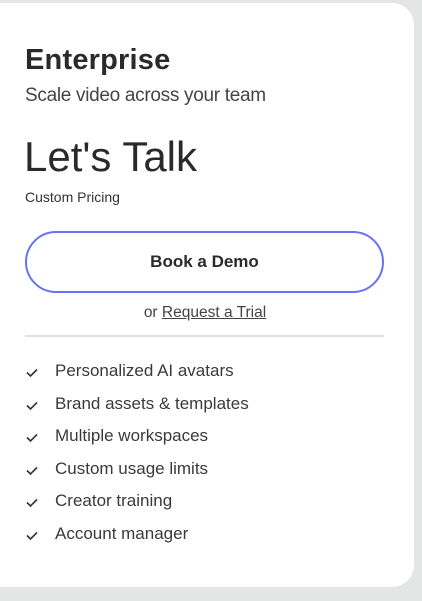 The height and width of the screenshot is (601, 422). I want to click on list-item: Multiple workspaces, so click(137, 442).